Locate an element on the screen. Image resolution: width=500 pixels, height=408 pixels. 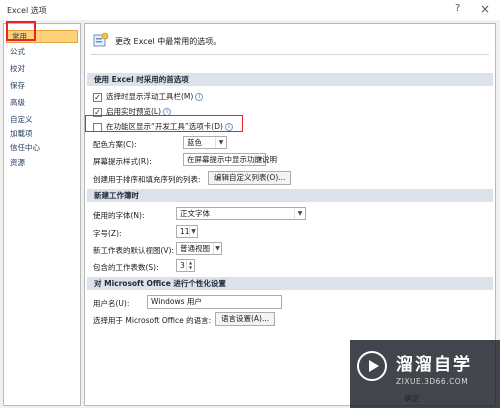
sidebar-item-resources: 资源 is located at coordinates (17, 162).